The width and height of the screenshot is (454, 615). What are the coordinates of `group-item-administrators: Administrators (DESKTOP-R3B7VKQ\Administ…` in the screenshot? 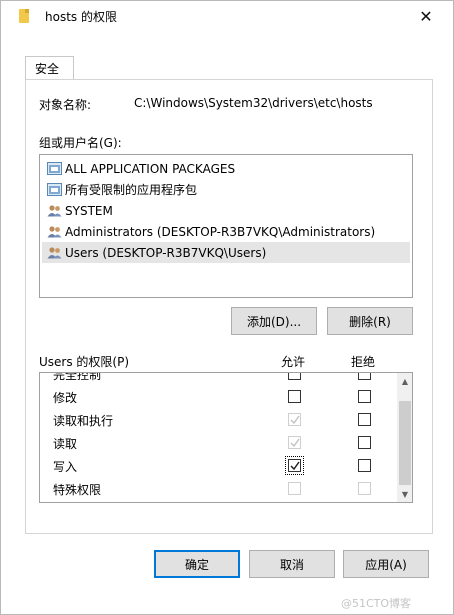 It's located at (226, 231).